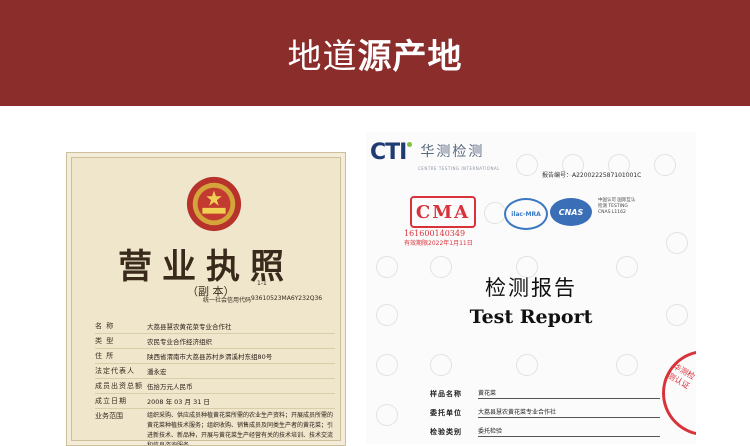 The image size is (750, 446). What do you see at coordinates (446, 394) in the screenshot?
I see `report-field-label: 样品名称` at bounding box center [446, 394].